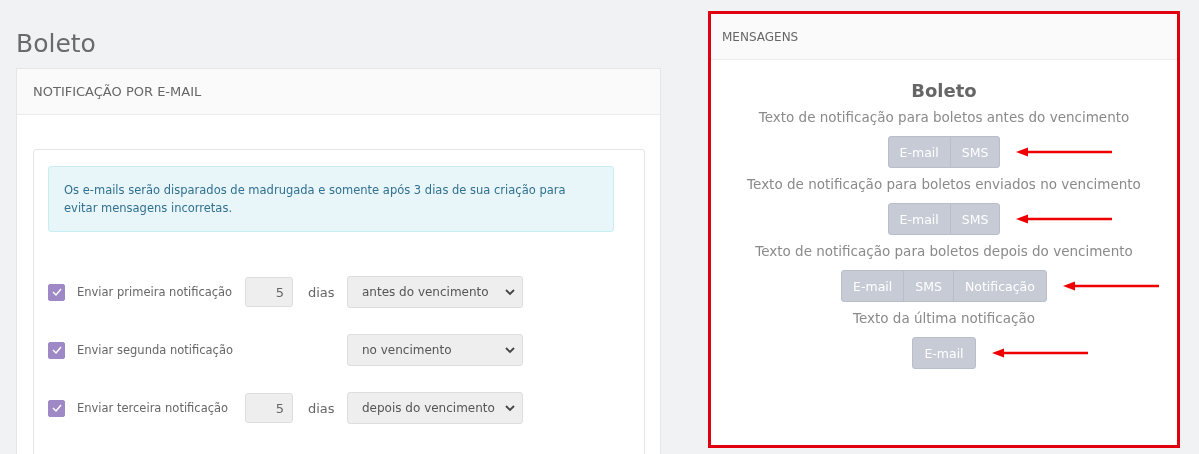 This screenshot has width=1199, height=454. I want to click on timing-select: no vencimento, so click(435, 350).